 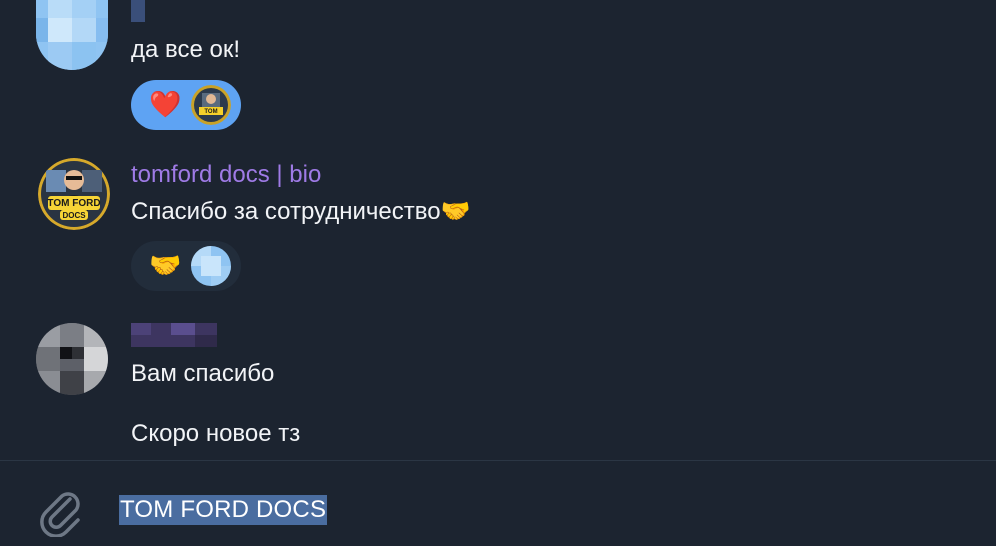 What do you see at coordinates (226, 175) in the screenshot?
I see `sender-name: tomford docs | bio` at bounding box center [226, 175].